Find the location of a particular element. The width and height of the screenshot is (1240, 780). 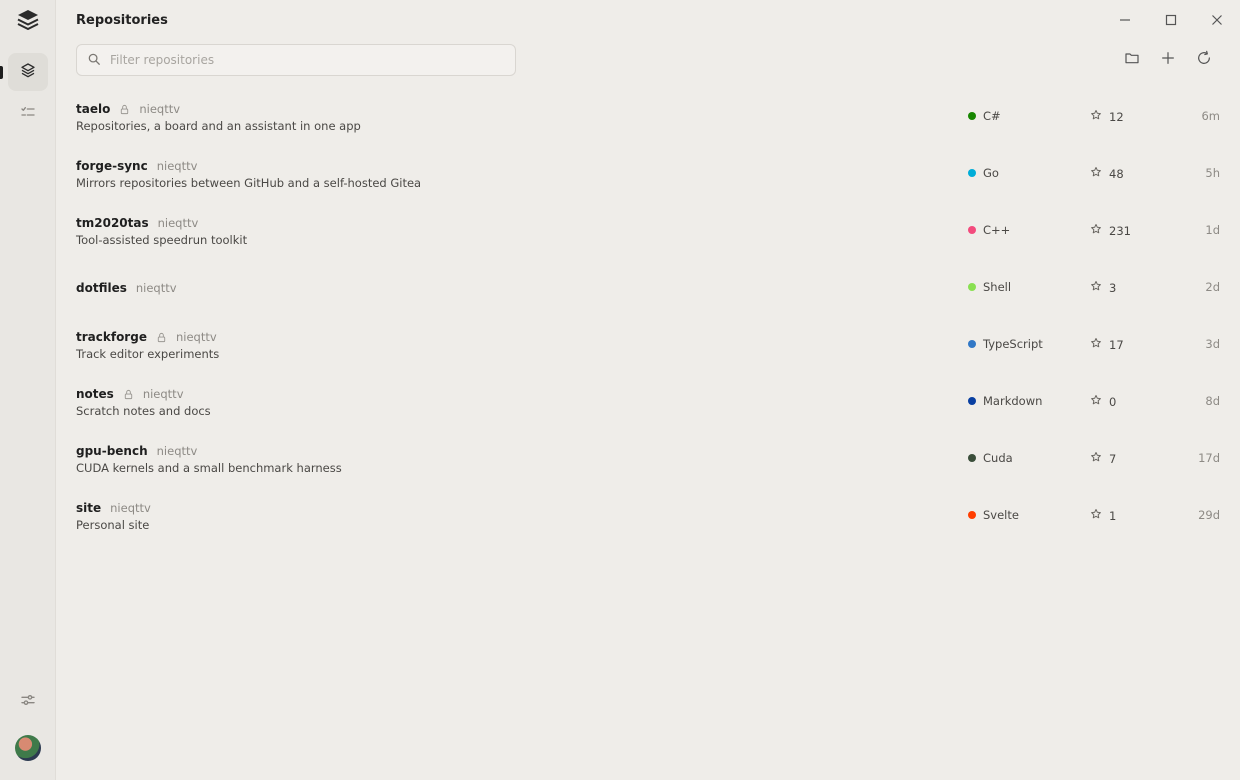

refresh-icon is located at coordinates (1204, 60).